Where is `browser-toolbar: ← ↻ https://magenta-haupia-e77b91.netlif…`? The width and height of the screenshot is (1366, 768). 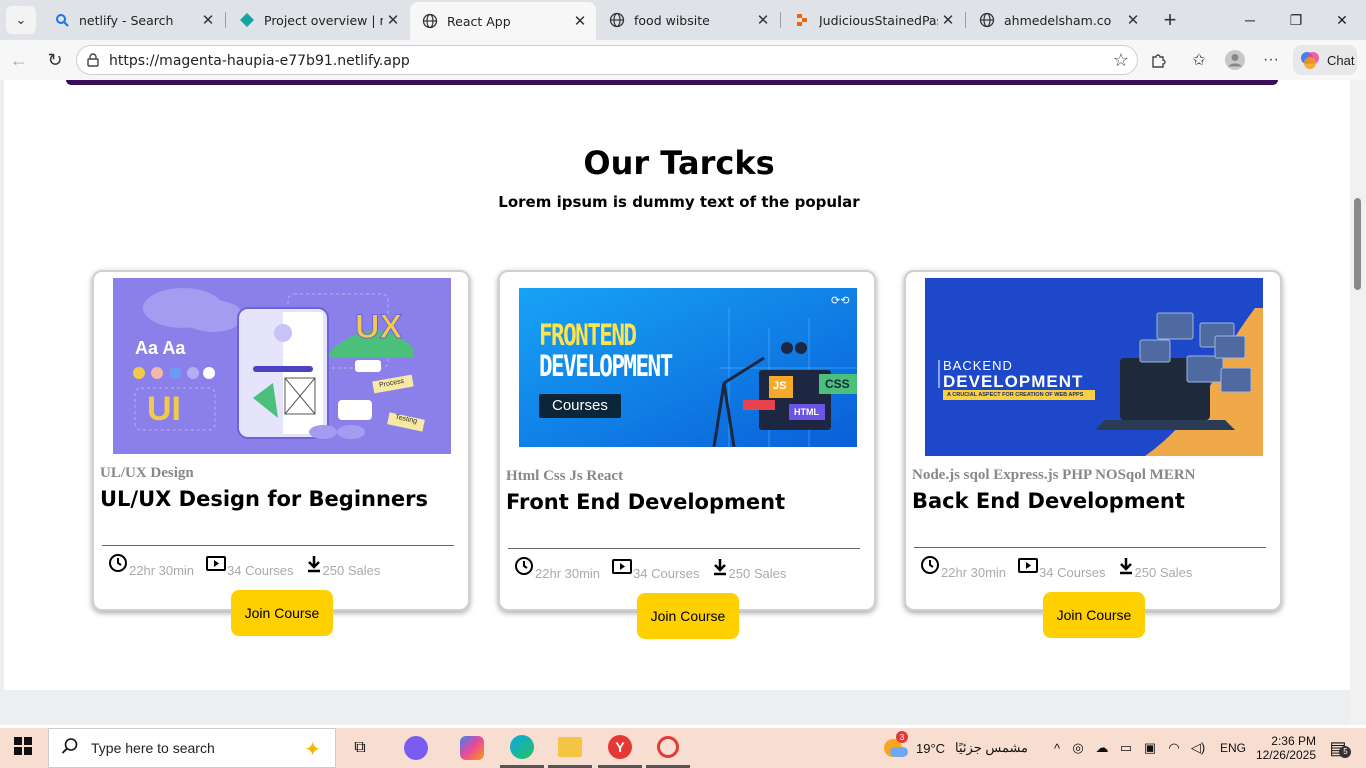
browser-toolbar: ← ↻ https://magenta-haupia-e77b91.netlif… is located at coordinates (683, 60).